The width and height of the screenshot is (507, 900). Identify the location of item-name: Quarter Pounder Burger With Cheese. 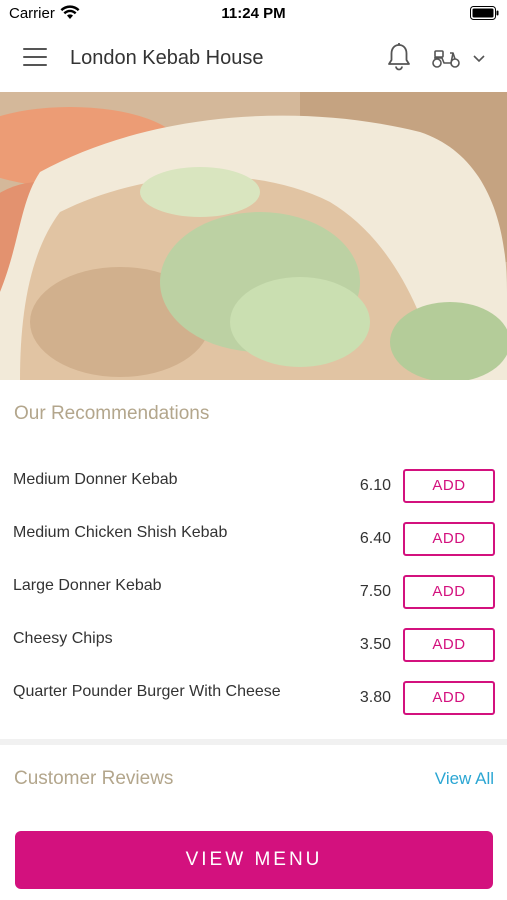
(147, 691).